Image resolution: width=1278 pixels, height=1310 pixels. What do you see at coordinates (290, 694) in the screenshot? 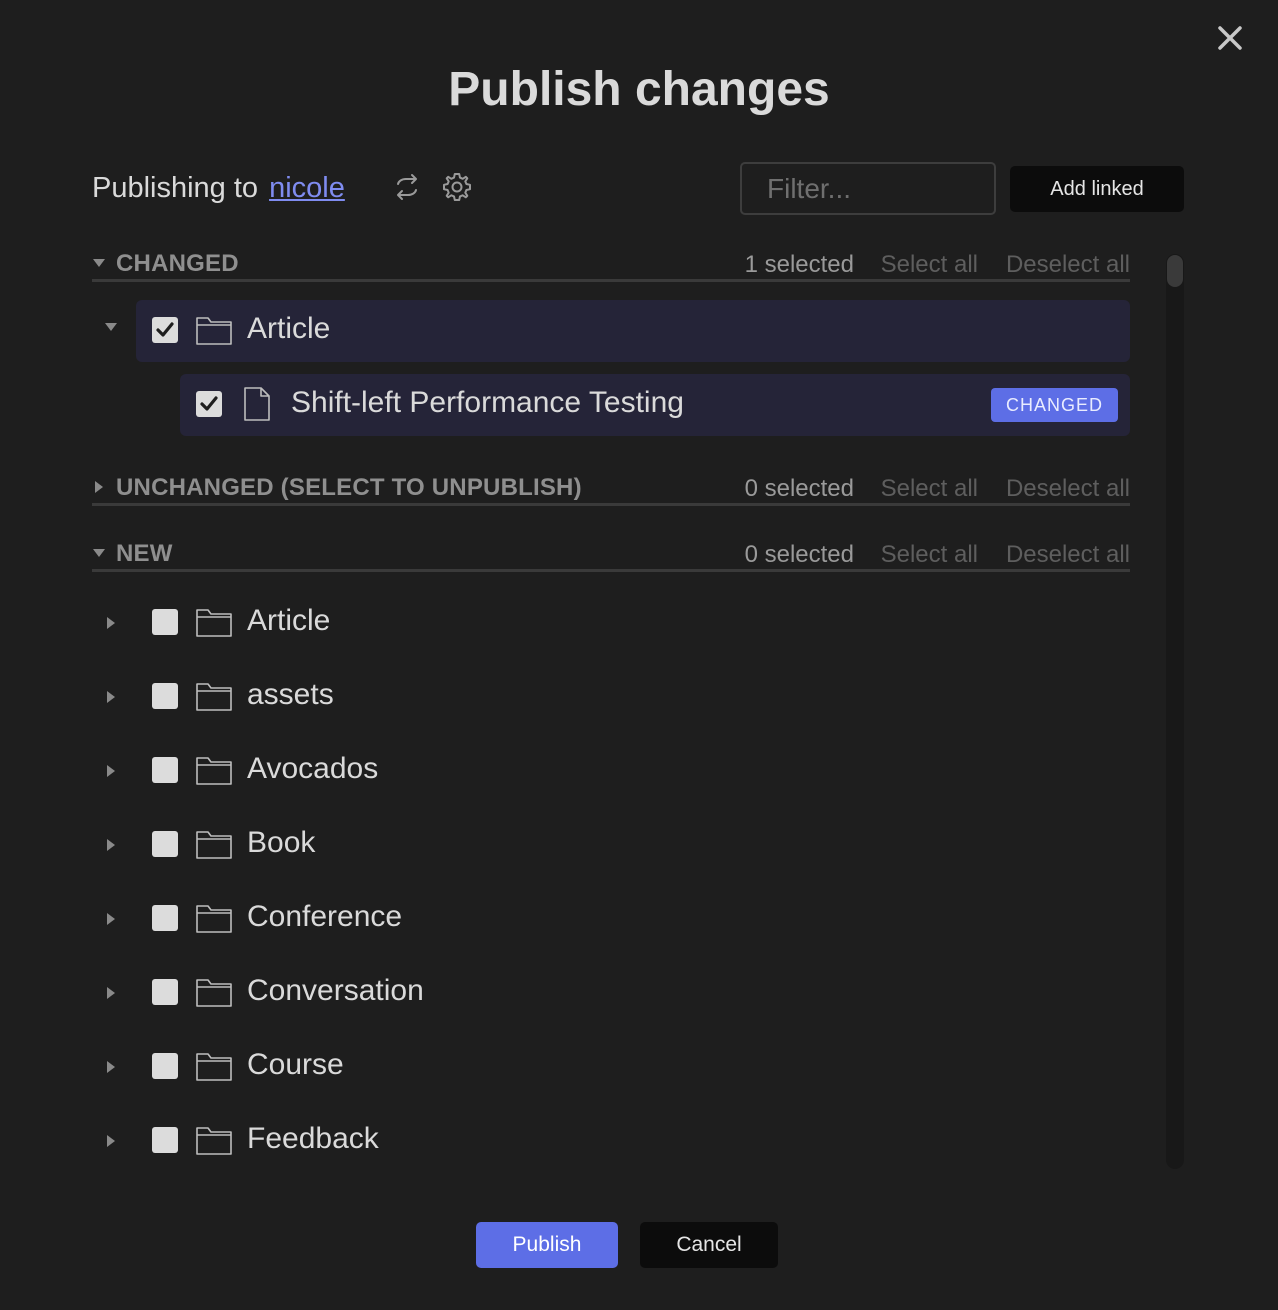
I see `item-label: assets` at bounding box center [290, 694].